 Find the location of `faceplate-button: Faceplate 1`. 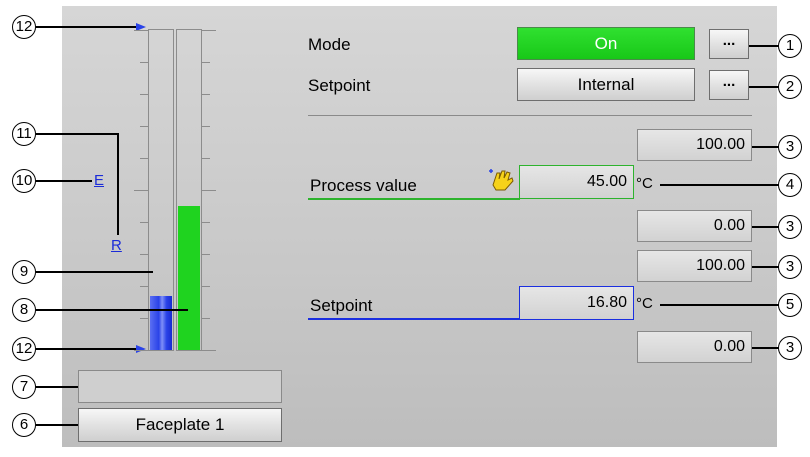

faceplate-button: Faceplate 1 is located at coordinates (180, 425).